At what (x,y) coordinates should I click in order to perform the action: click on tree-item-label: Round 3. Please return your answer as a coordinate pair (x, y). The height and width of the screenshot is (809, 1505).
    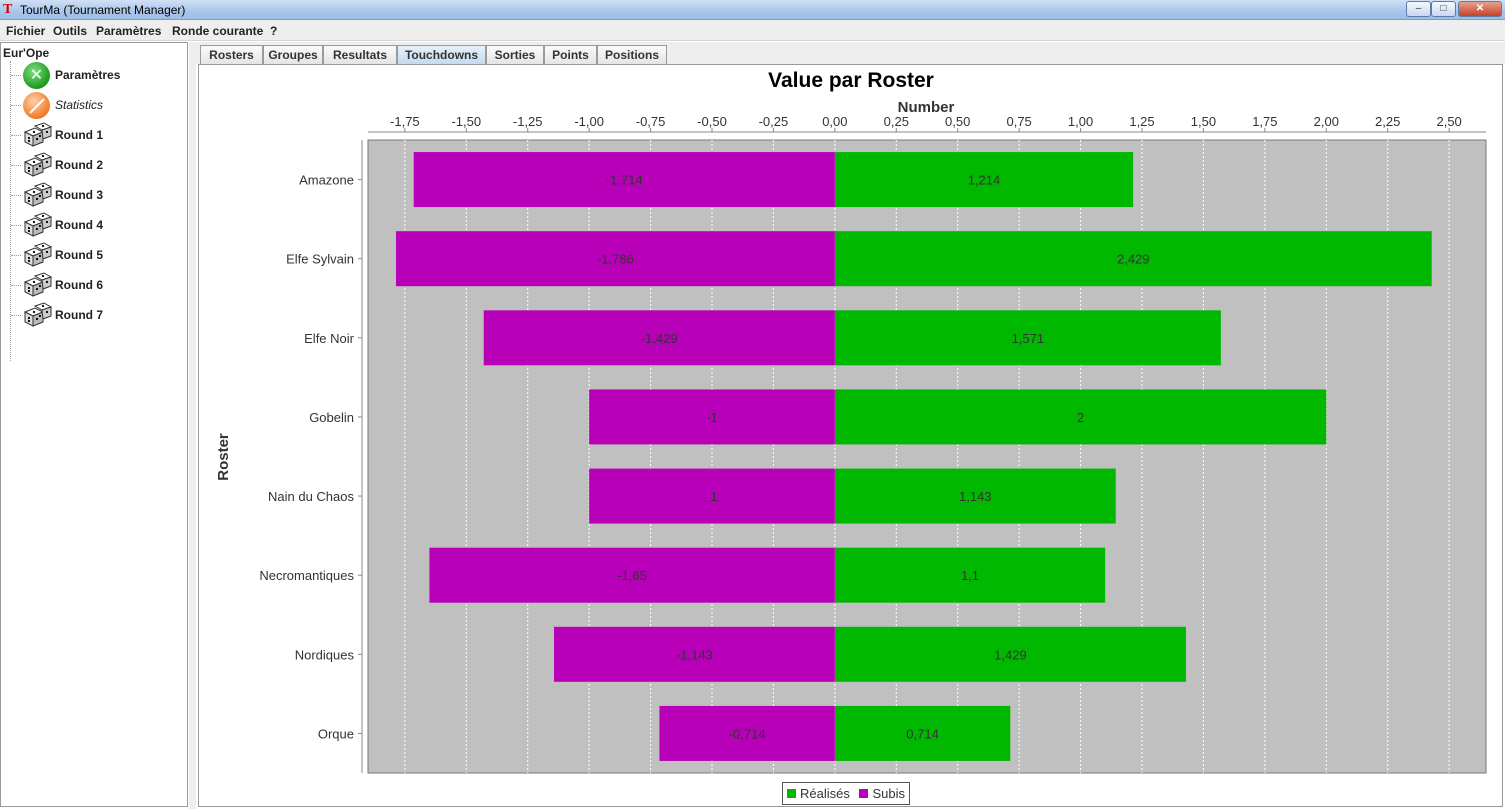
    Looking at the image, I should click on (79, 195).